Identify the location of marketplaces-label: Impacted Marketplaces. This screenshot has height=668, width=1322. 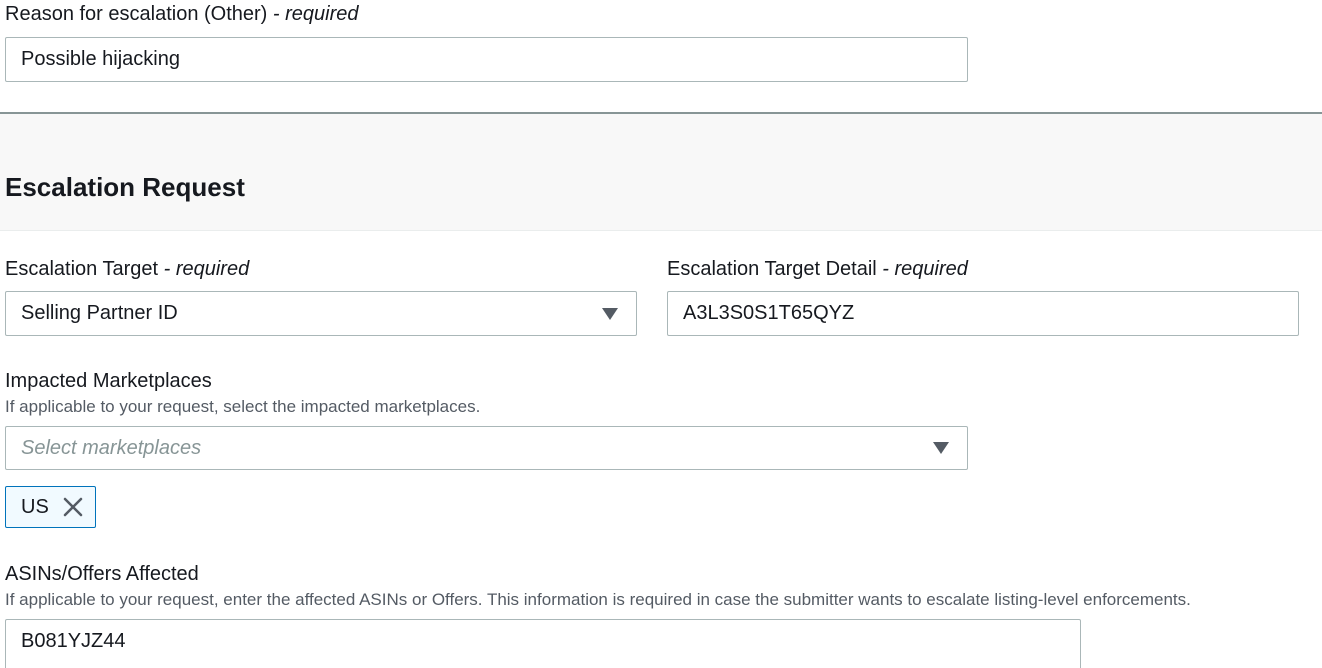
(108, 381).